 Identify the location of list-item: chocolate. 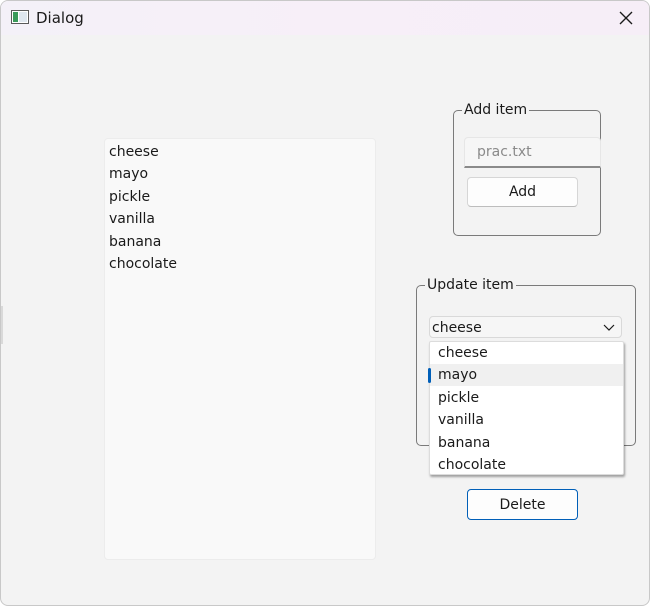
(143, 264).